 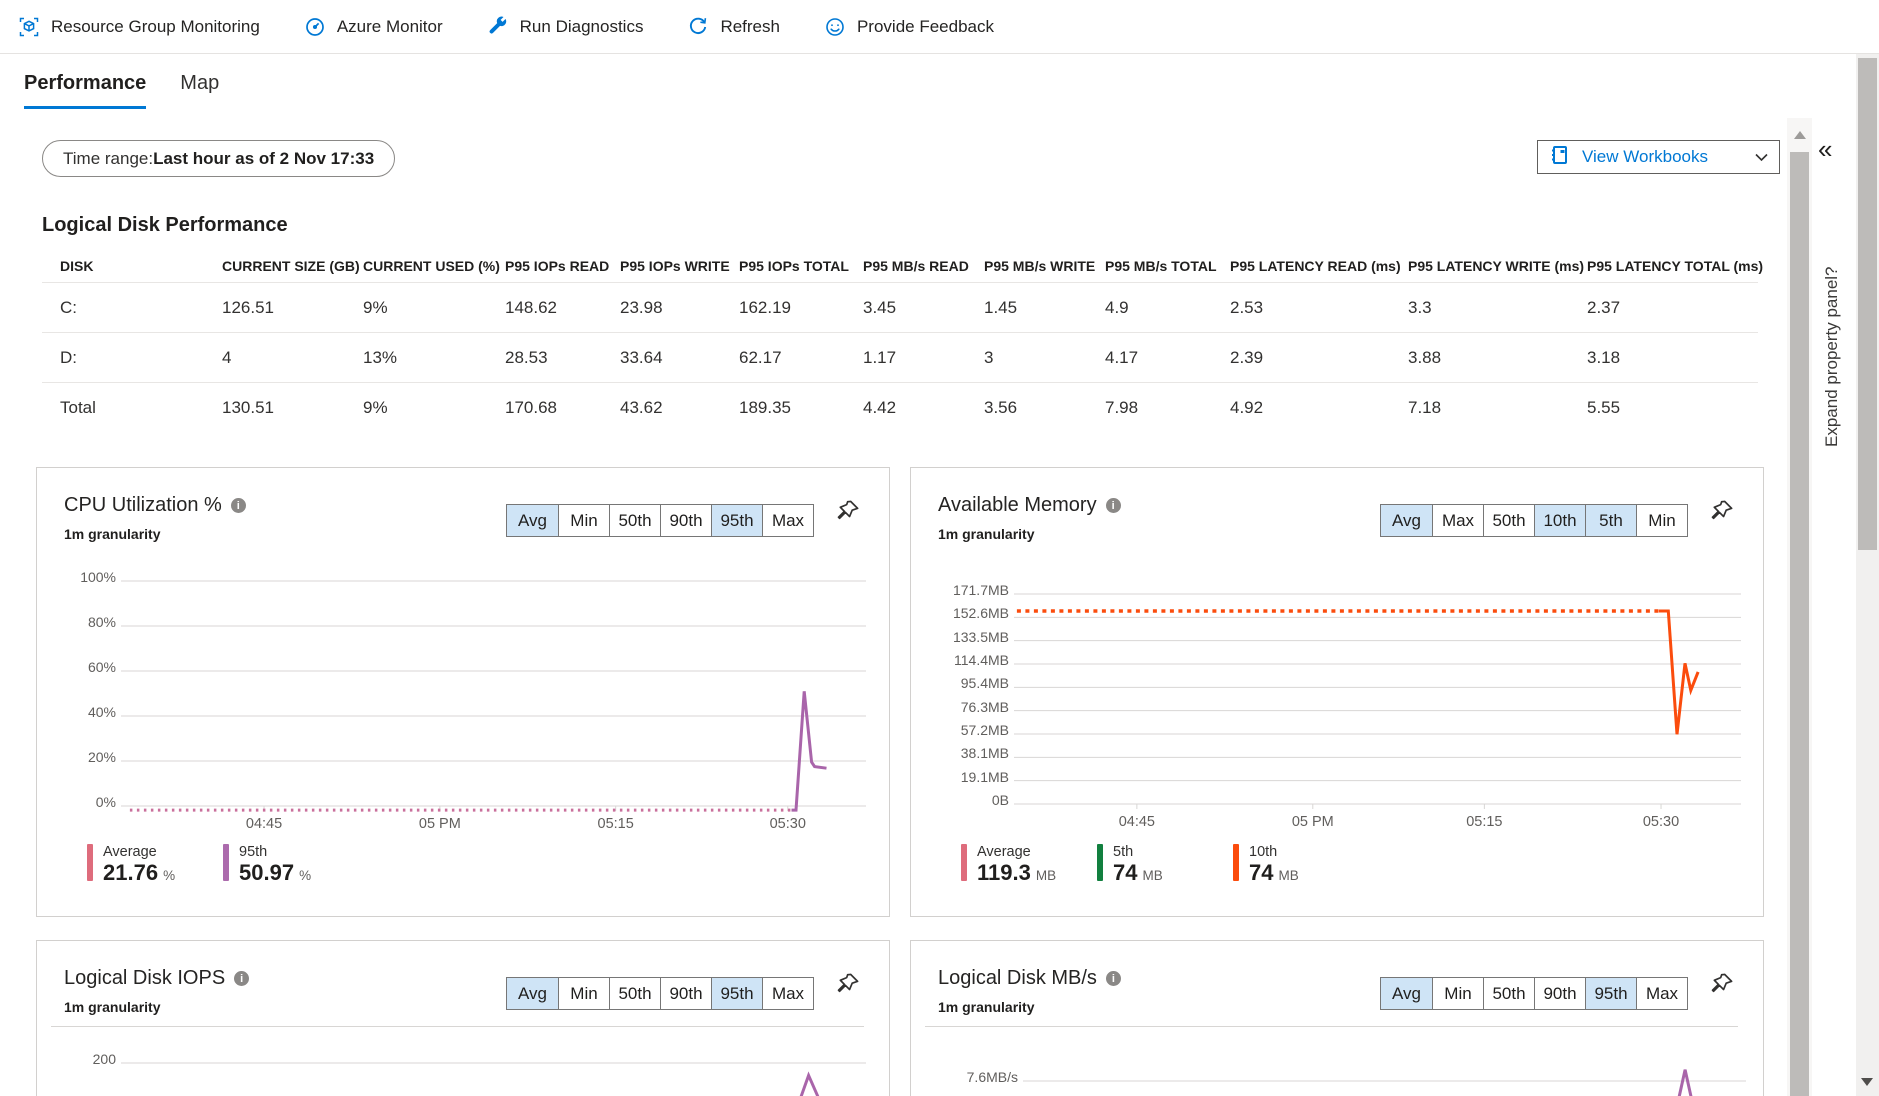 What do you see at coordinates (1867, 575) in the screenshot?
I see `page-scrollbar` at bounding box center [1867, 575].